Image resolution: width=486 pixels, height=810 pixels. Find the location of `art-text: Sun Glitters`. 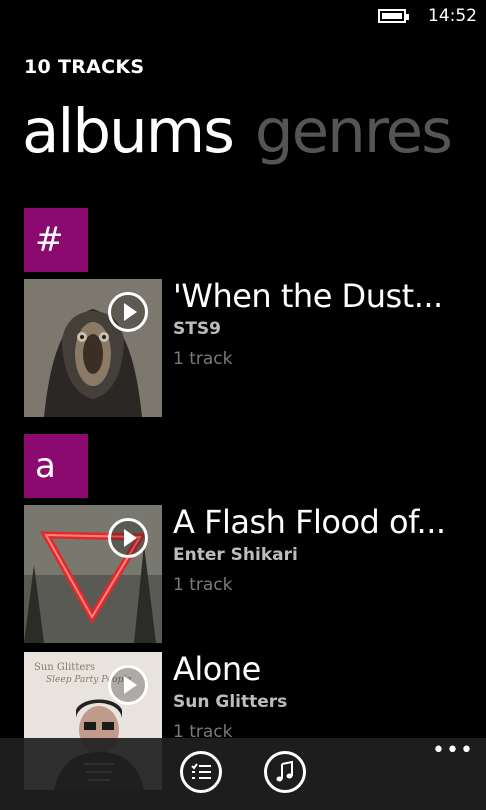

art-text: Sun Glitters is located at coordinates (64, 667).